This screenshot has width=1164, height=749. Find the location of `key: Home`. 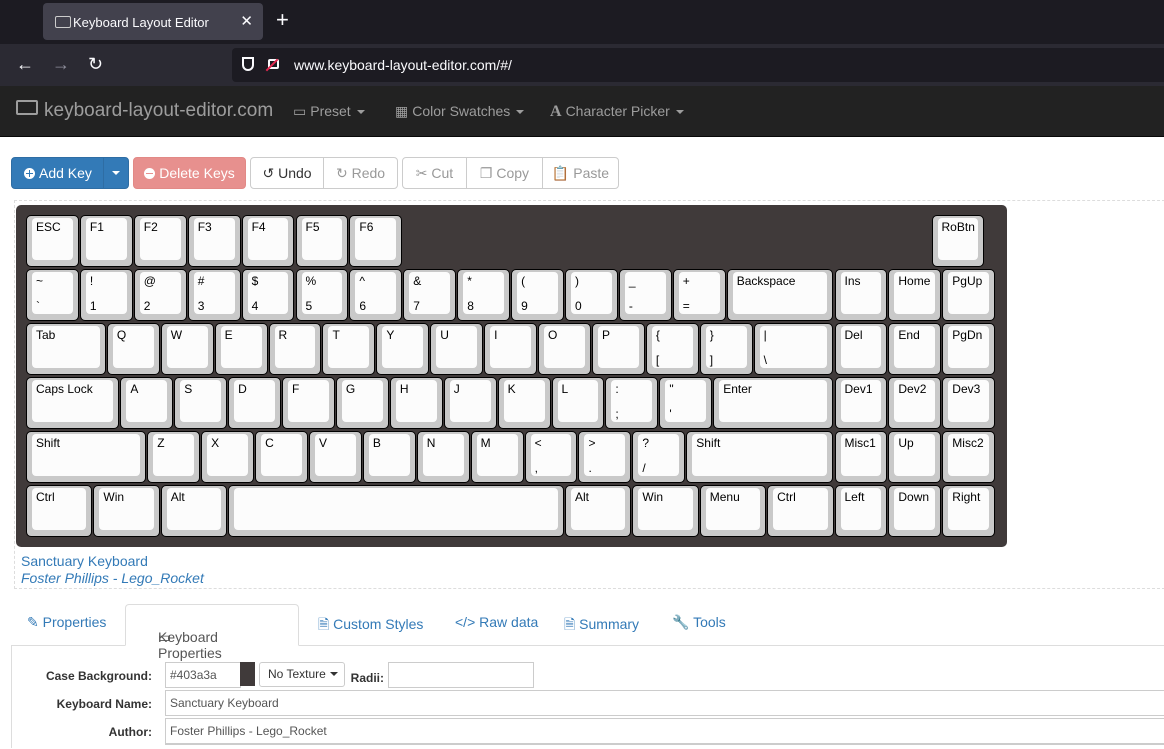

key: Home is located at coordinates (914, 295).